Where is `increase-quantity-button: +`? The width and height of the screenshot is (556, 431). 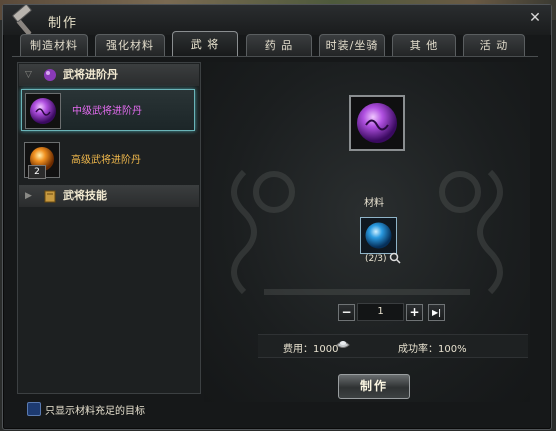 increase-quantity-button: + is located at coordinates (414, 312).